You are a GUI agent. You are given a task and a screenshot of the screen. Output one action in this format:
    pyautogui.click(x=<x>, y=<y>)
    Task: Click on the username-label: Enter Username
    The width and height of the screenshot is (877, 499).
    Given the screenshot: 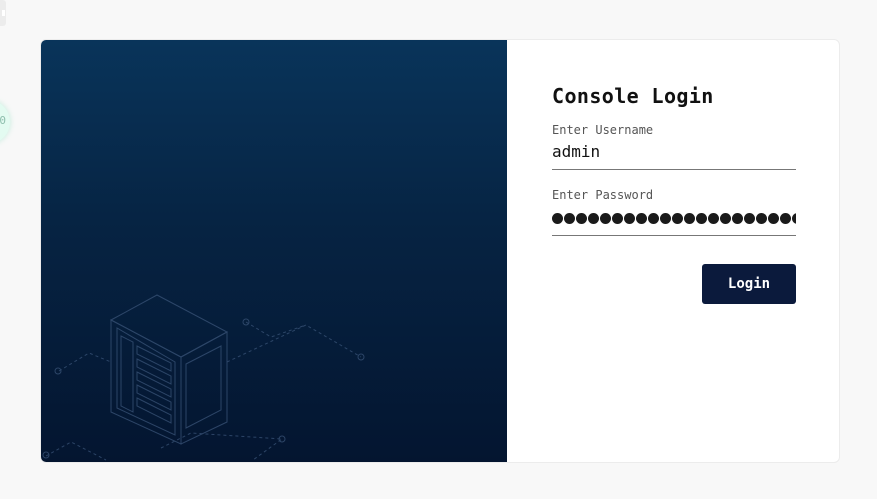 What is the action you would take?
    pyautogui.click(x=603, y=130)
    